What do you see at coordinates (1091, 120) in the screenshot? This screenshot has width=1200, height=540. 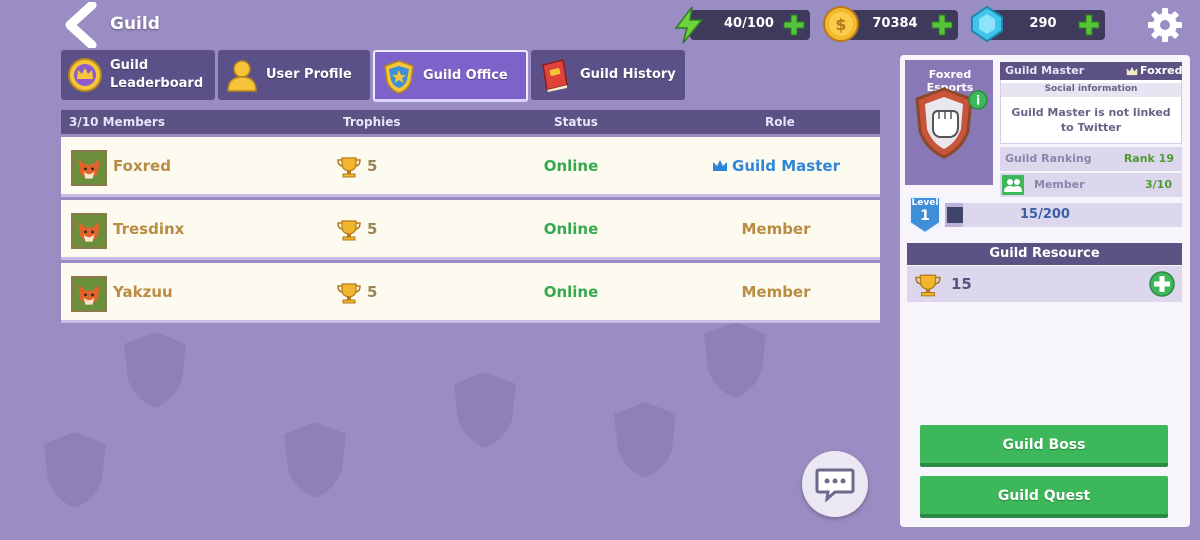 I see `social-info-text: Guild Master is not linked to Twitter` at bounding box center [1091, 120].